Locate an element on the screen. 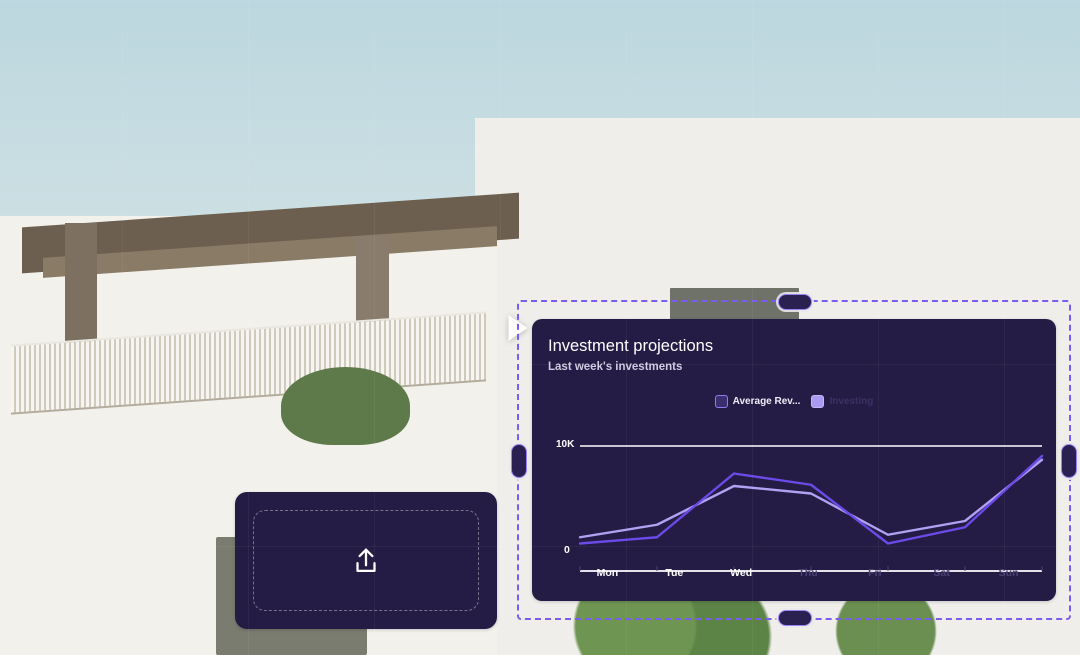 The width and height of the screenshot is (1080, 655). x-tick-sun: Sun is located at coordinates (1008, 573).